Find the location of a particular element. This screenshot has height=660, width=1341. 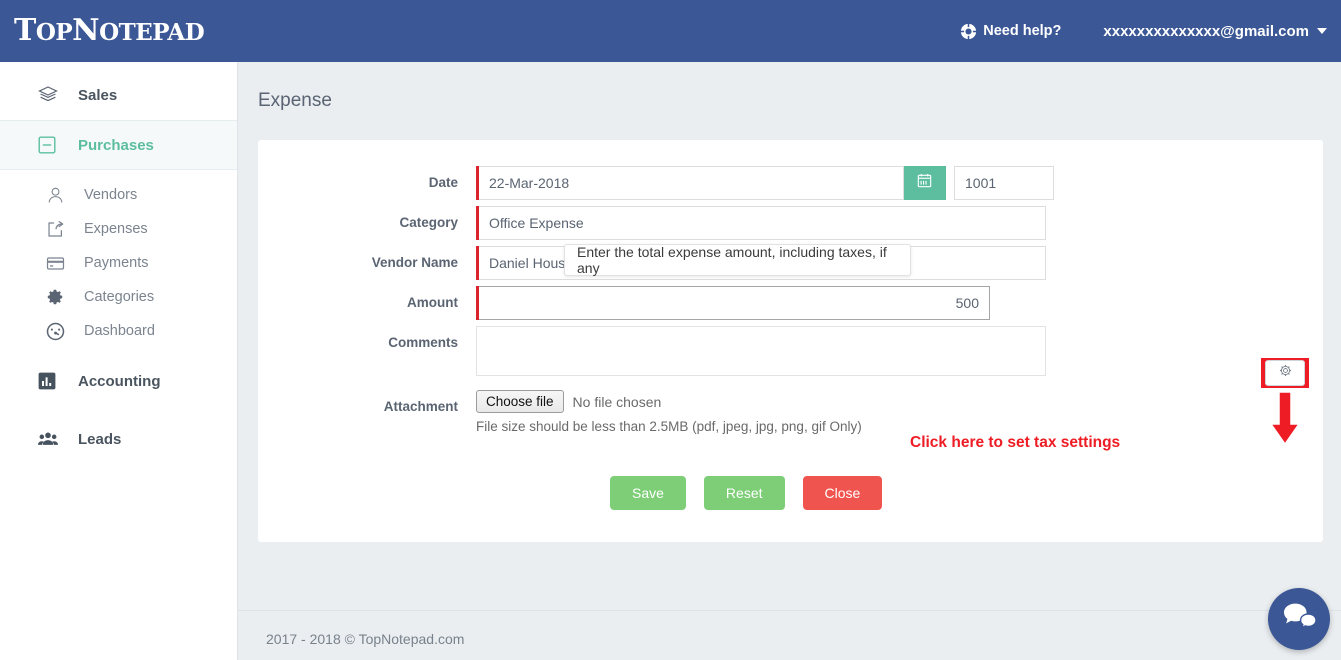

sidebar-item-label: Expenses is located at coordinates (116, 229).